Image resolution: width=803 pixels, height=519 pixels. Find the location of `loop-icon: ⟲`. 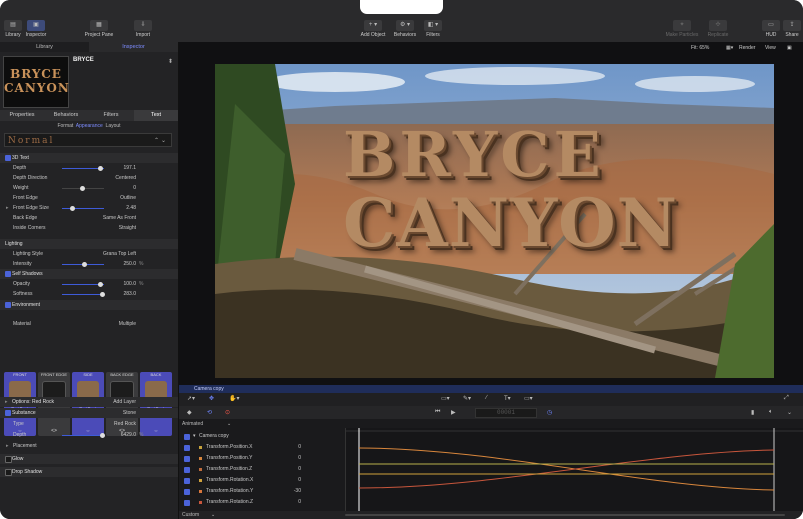

loop-icon: ⟲ is located at coordinates (209, 412).